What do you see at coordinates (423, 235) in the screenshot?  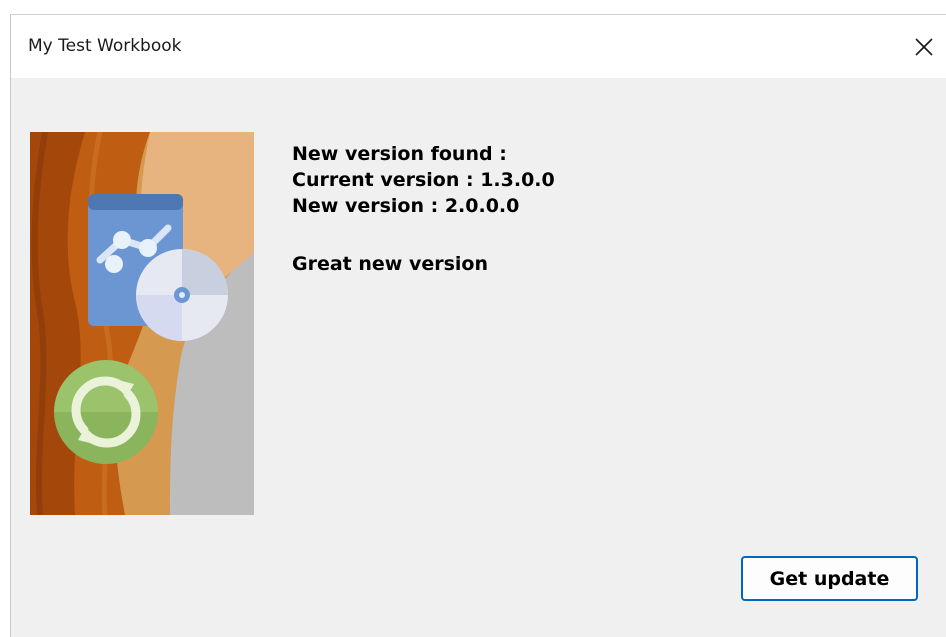 I see `message-spacer` at bounding box center [423, 235].